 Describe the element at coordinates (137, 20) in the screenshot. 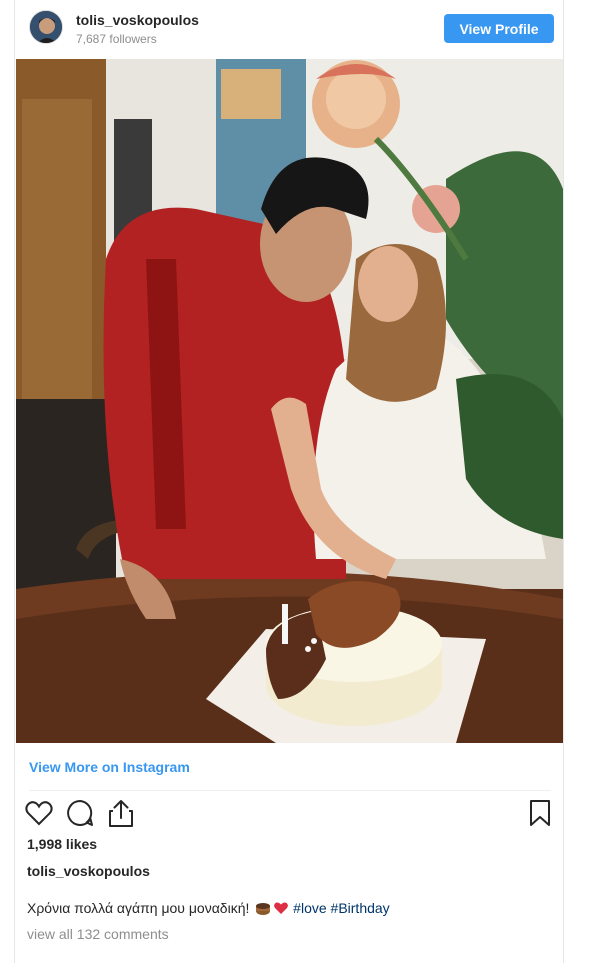

I see `profile-username: tolis_voskopoulos` at that location.